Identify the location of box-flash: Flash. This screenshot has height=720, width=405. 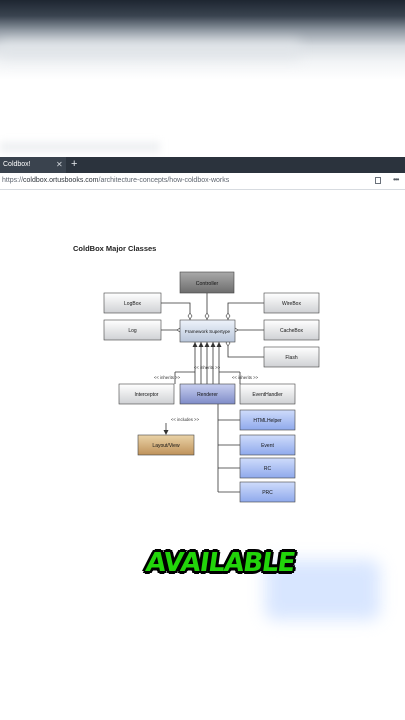
(291, 357).